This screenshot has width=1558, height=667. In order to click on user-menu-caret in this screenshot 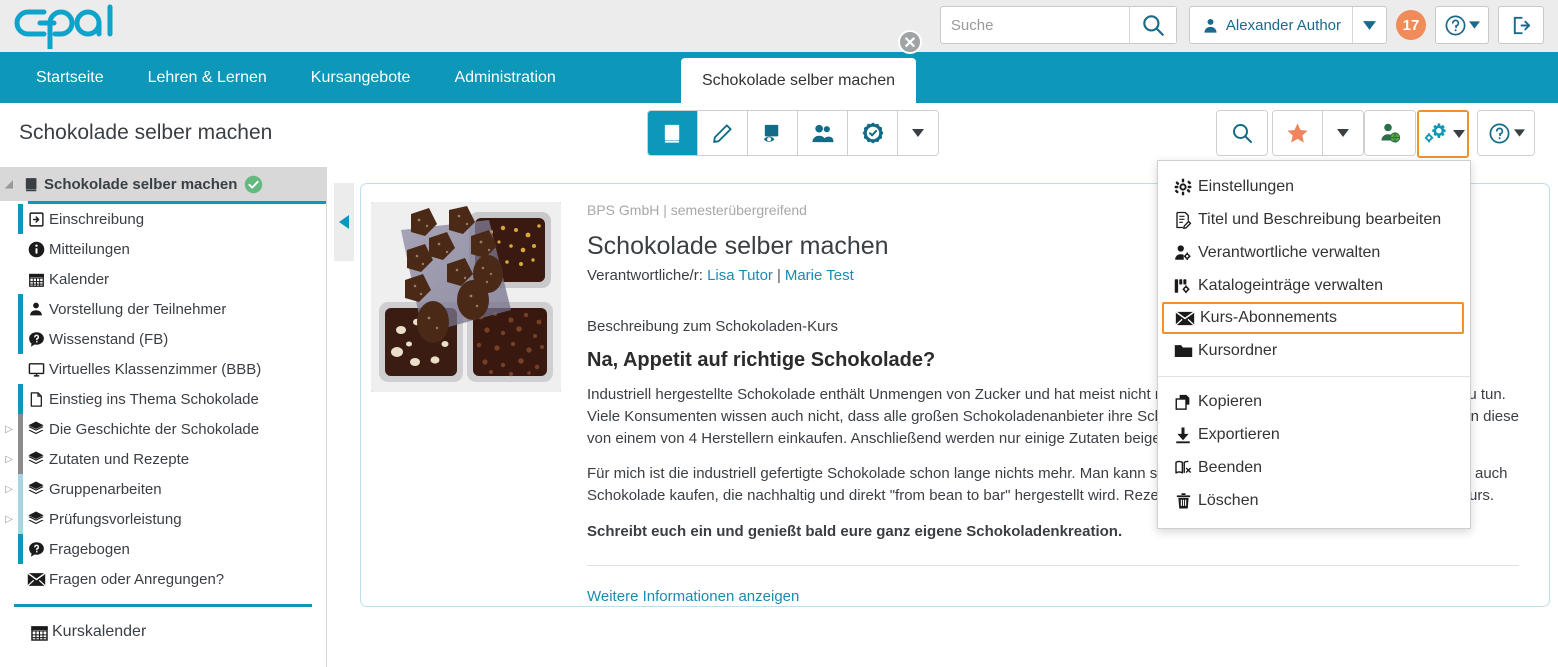, I will do `click(1369, 25)`.